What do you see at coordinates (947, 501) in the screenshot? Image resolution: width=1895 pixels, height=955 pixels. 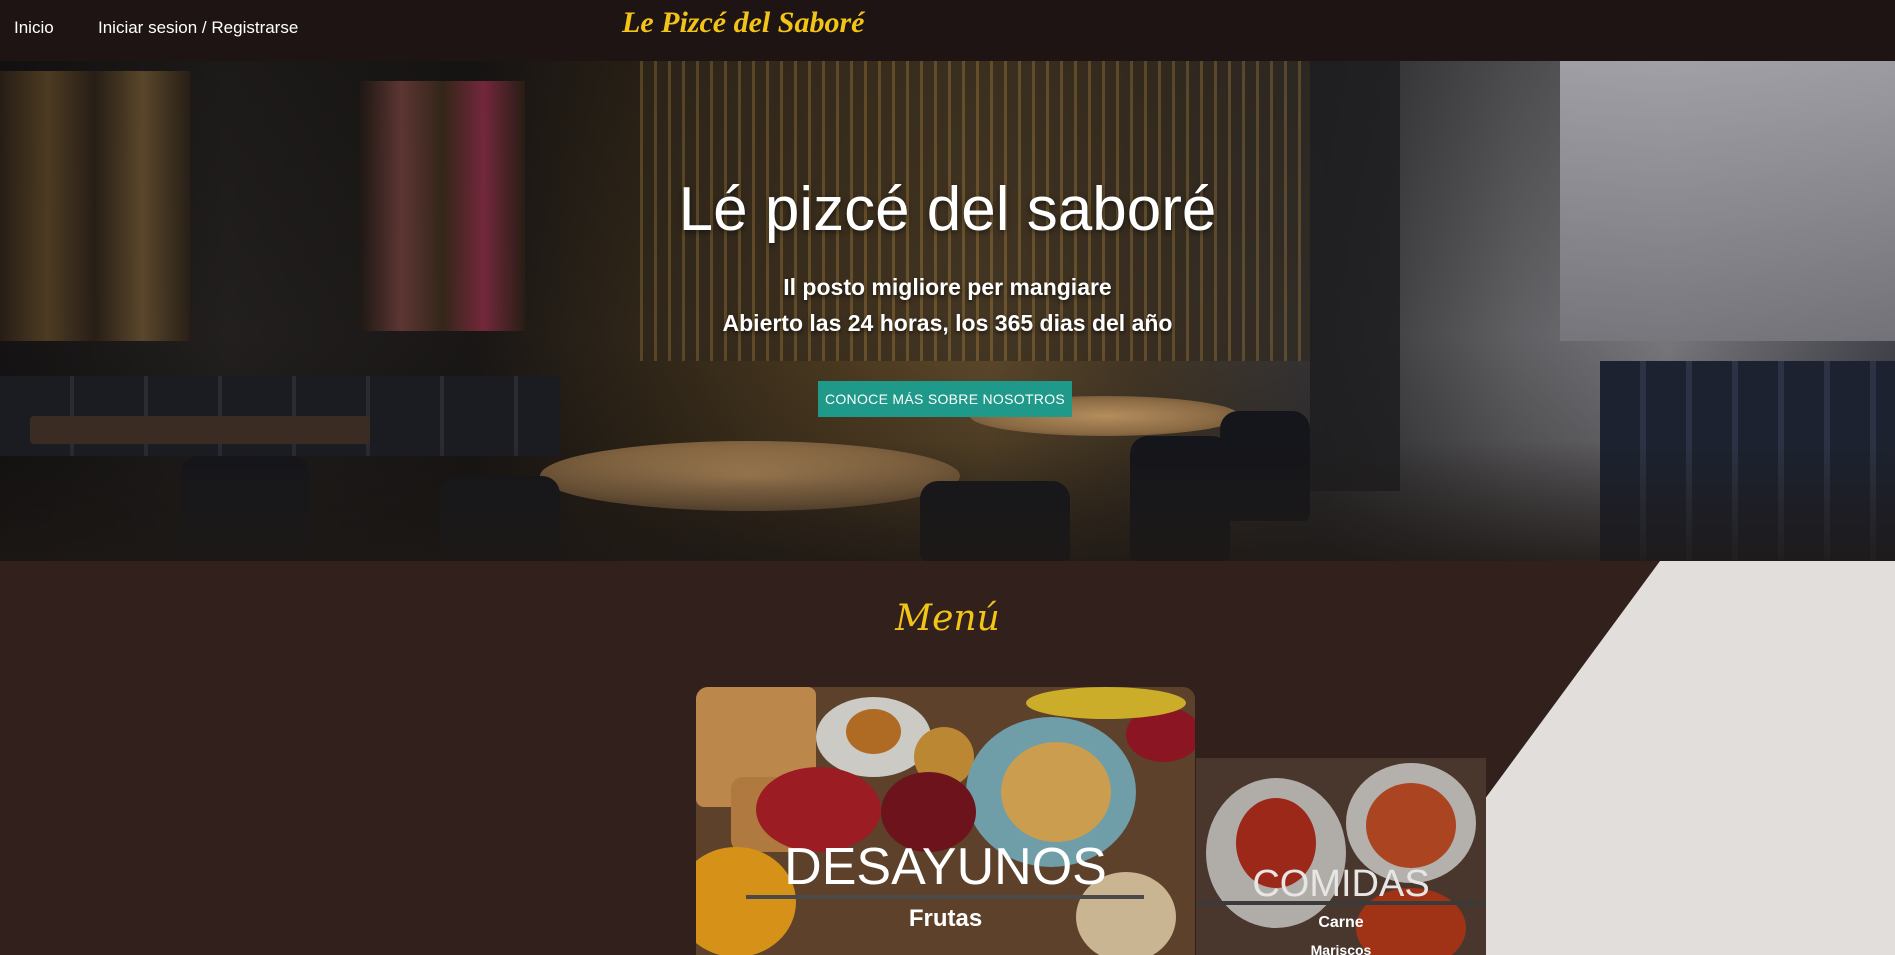 I see `hero-floor-shade` at bounding box center [947, 501].